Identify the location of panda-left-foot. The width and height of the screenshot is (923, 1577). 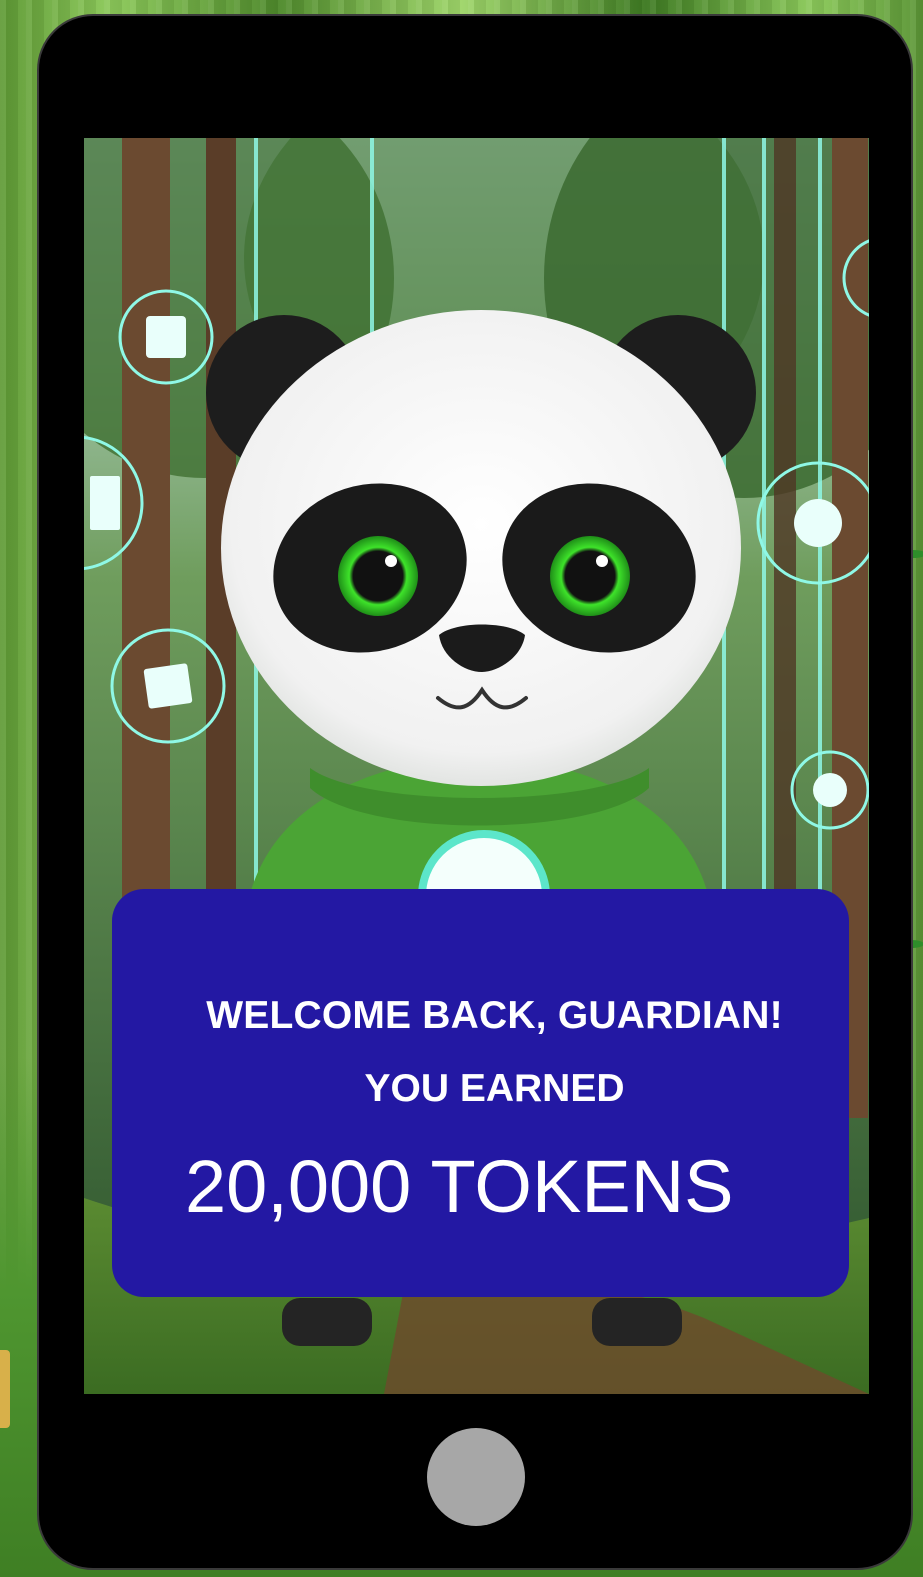
(327, 1322).